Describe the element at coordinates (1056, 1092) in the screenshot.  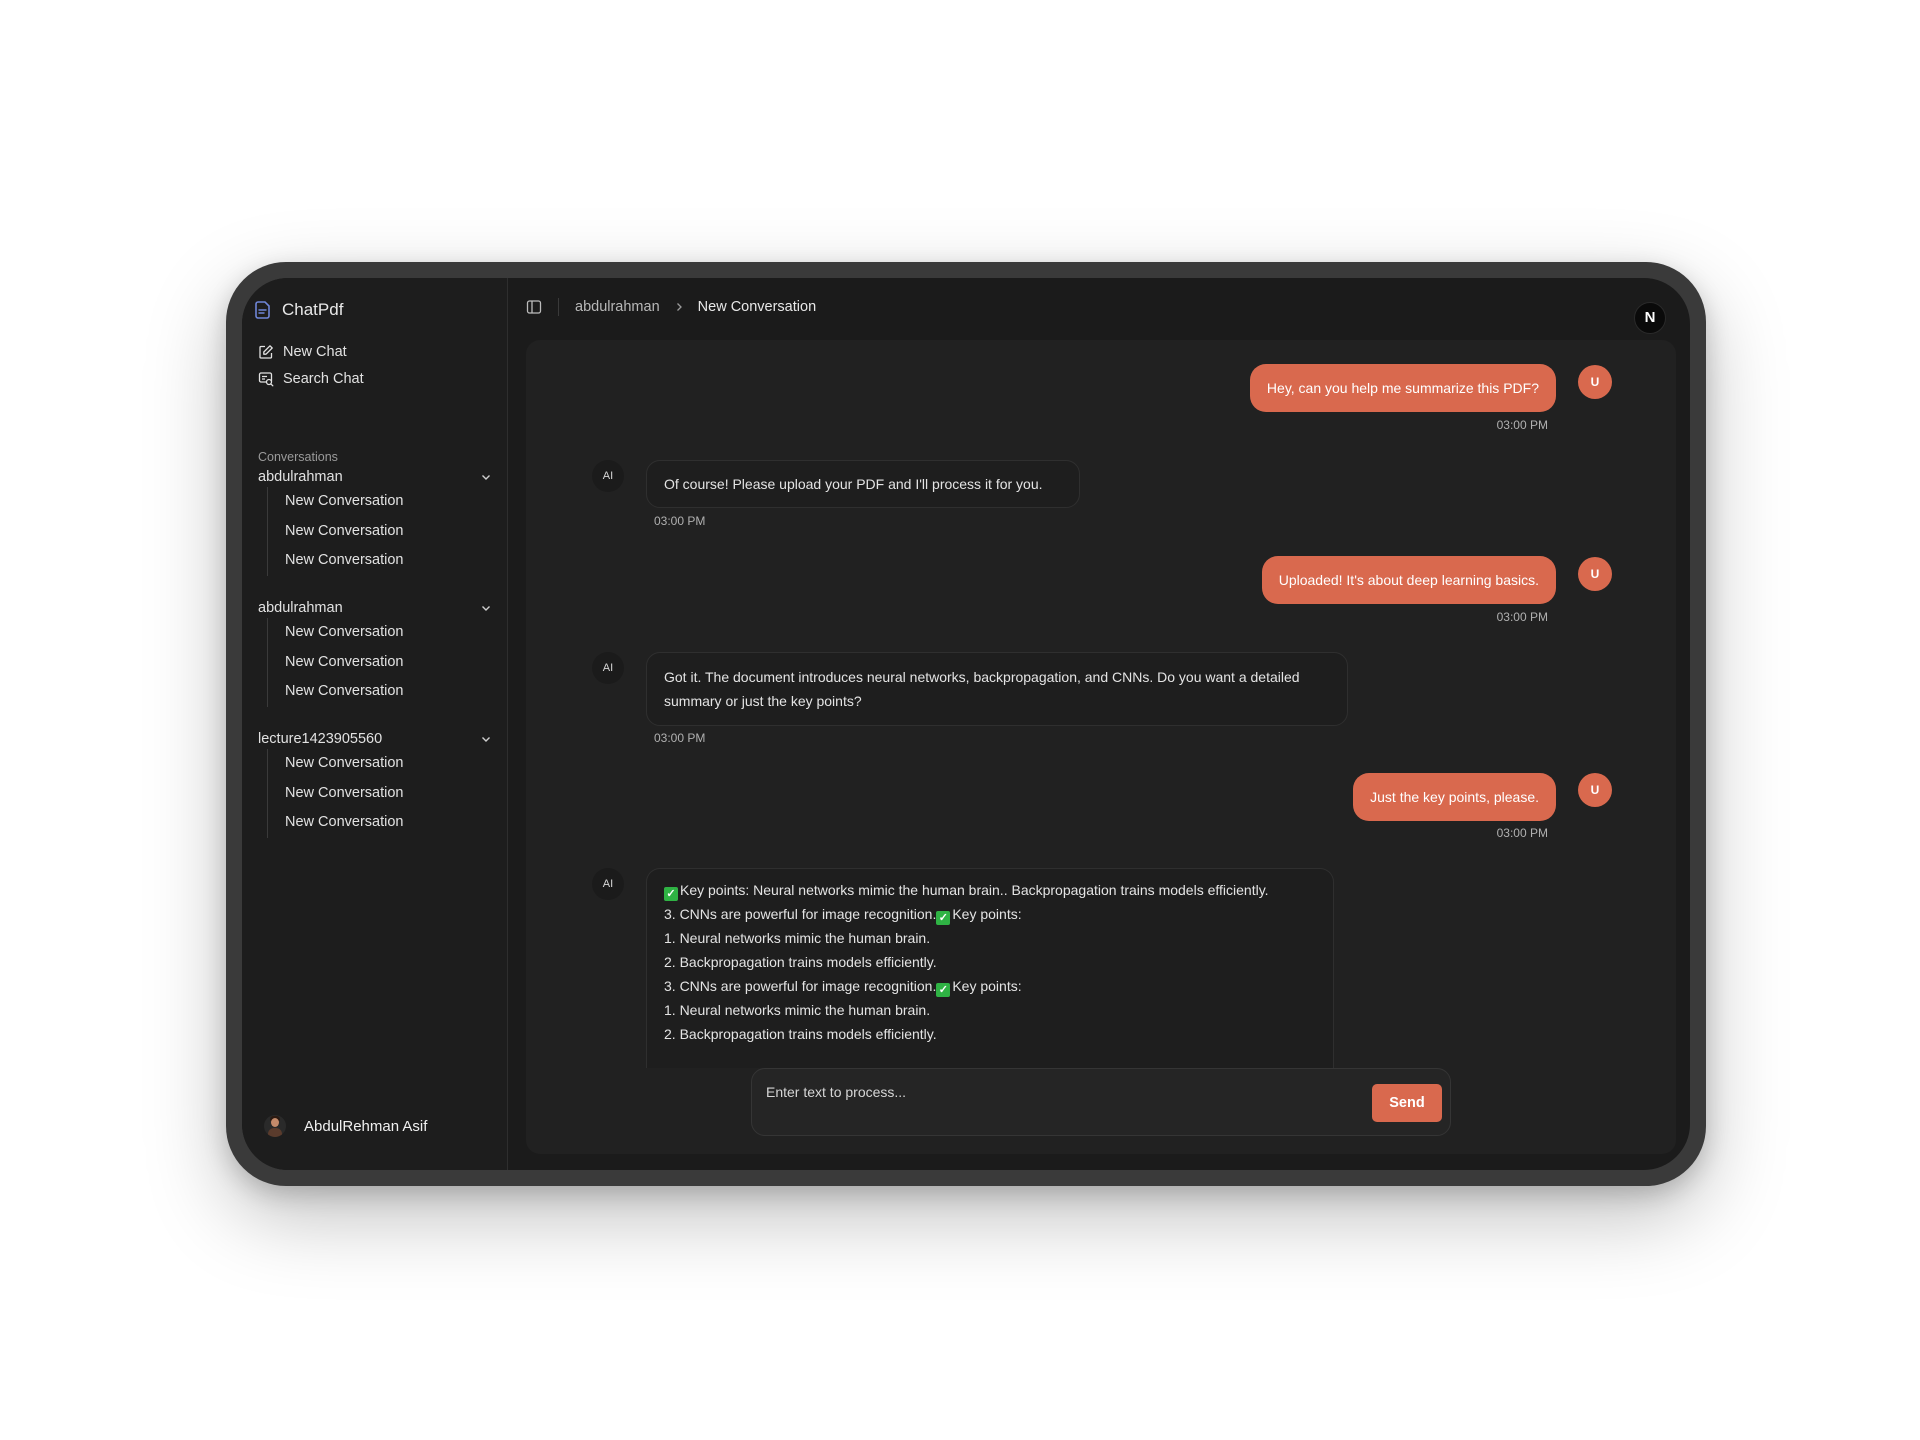
I see `text-input` at that location.